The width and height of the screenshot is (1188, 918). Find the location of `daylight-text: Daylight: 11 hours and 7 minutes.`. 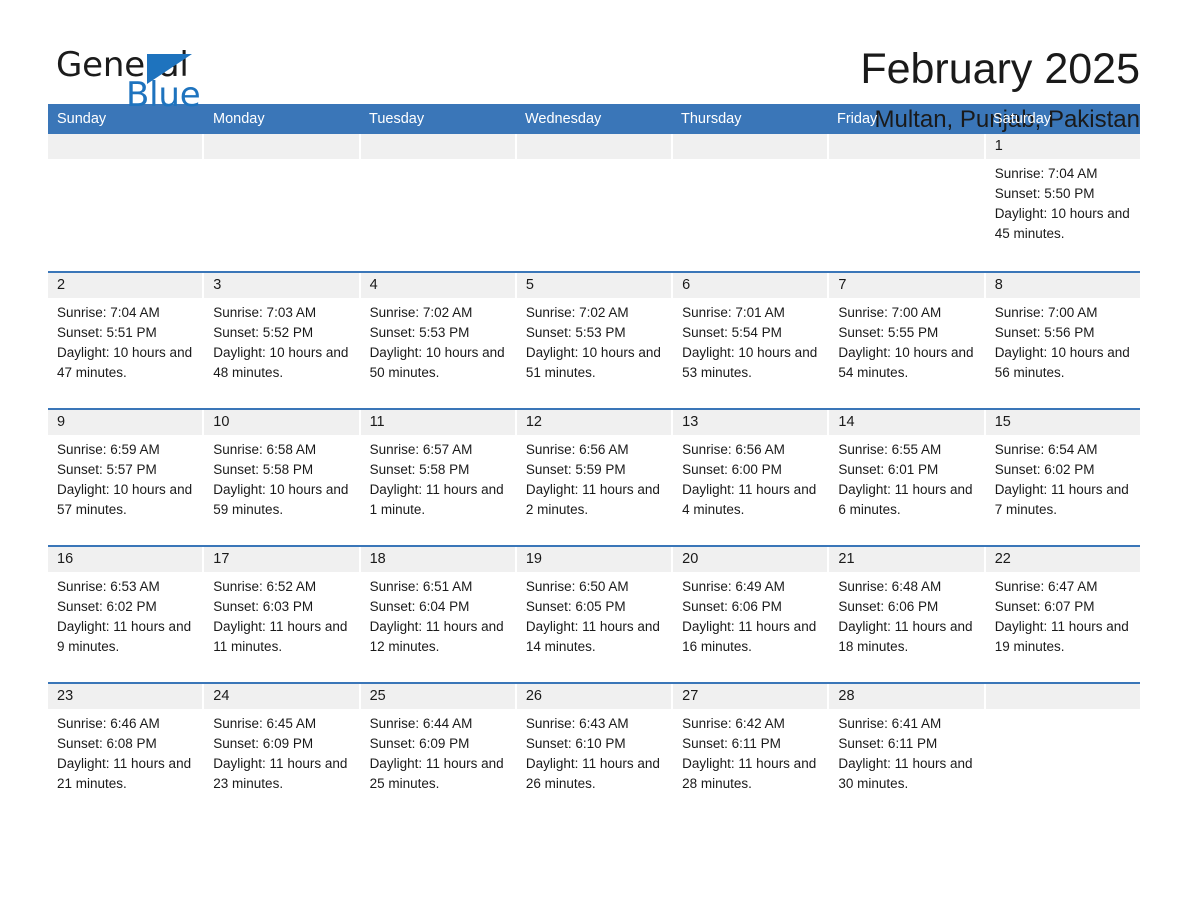

daylight-text: Daylight: 11 hours and 7 minutes. is located at coordinates (1061, 499).